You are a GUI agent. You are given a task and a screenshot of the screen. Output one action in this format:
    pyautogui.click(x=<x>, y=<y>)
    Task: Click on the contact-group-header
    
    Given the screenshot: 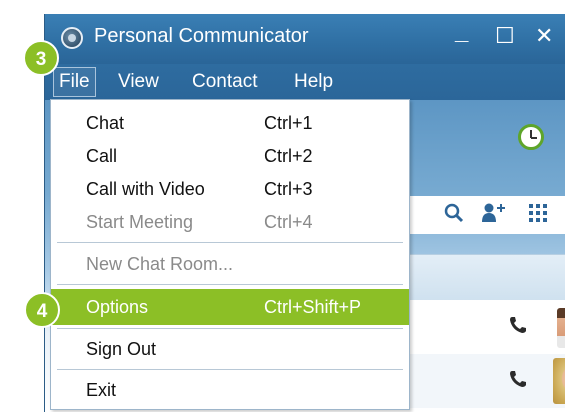 What is the action you would take?
    pyautogui.click(x=485, y=278)
    